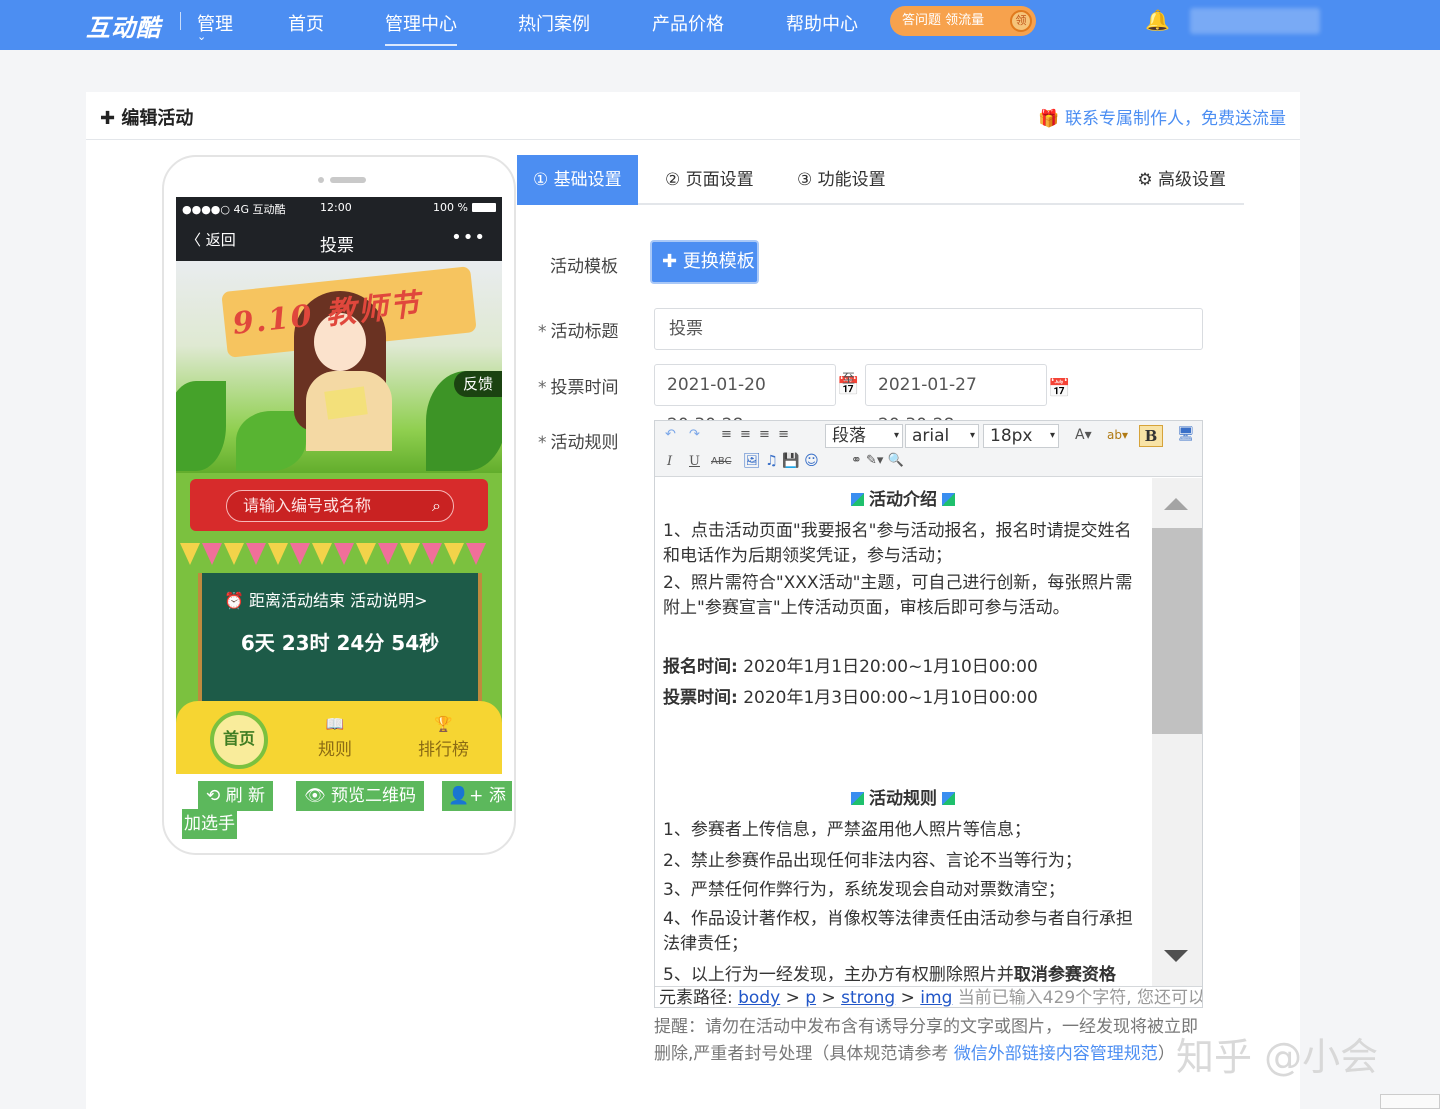 This screenshot has width=1440, height=1109. What do you see at coordinates (841, 180) in the screenshot?
I see `tab-function-settings: ③ 功能设置` at bounding box center [841, 180].